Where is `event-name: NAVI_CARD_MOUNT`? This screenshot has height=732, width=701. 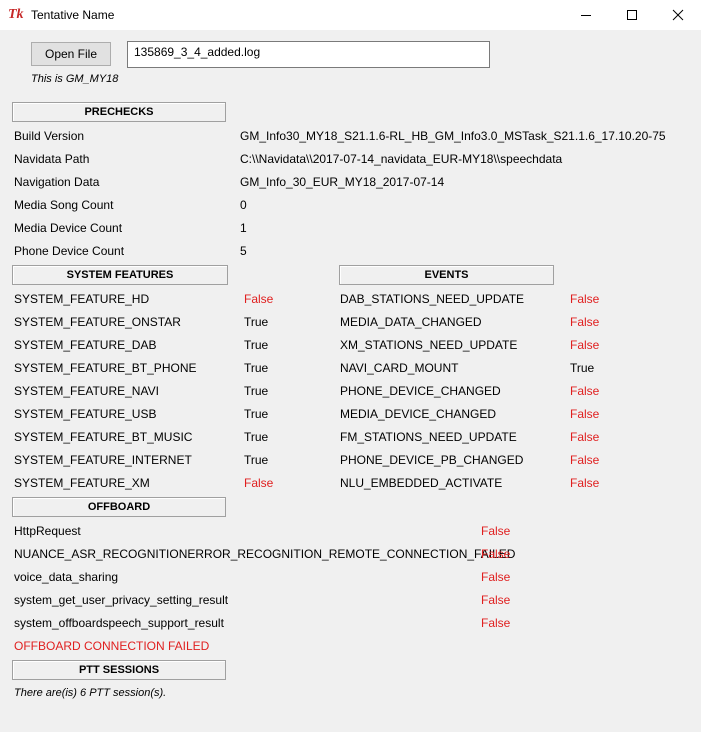
event-name: NAVI_CARD_MOUNT is located at coordinates (399, 368).